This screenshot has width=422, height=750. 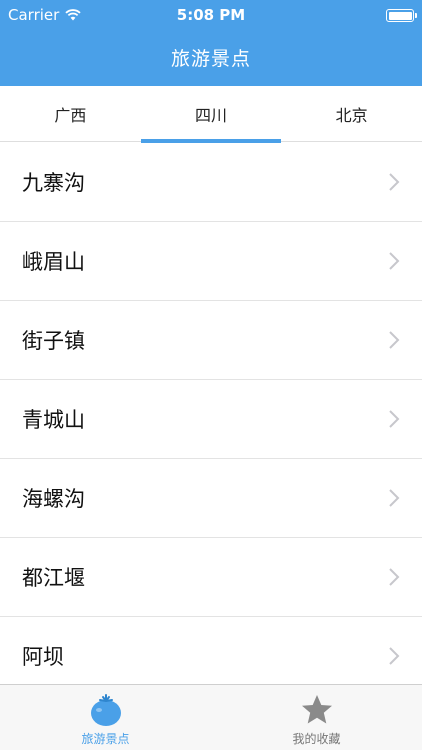 What do you see at coordinates (211, 498) in the screenshot?
I see `list-item: 海螺沟` at bounding box center [211, 498].